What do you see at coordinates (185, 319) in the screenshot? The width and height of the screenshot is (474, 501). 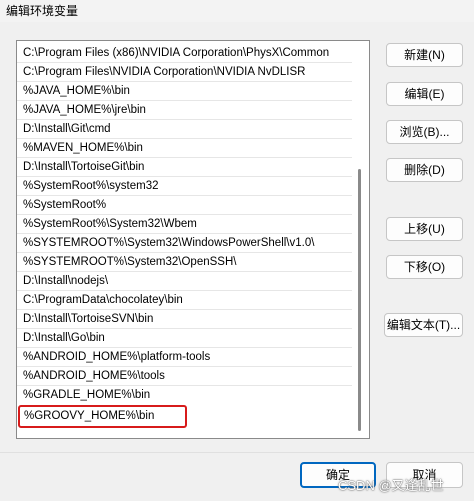 I see `list-item: D:\Install\TortoiseSVN\bin` at bounding box center [185, 319].